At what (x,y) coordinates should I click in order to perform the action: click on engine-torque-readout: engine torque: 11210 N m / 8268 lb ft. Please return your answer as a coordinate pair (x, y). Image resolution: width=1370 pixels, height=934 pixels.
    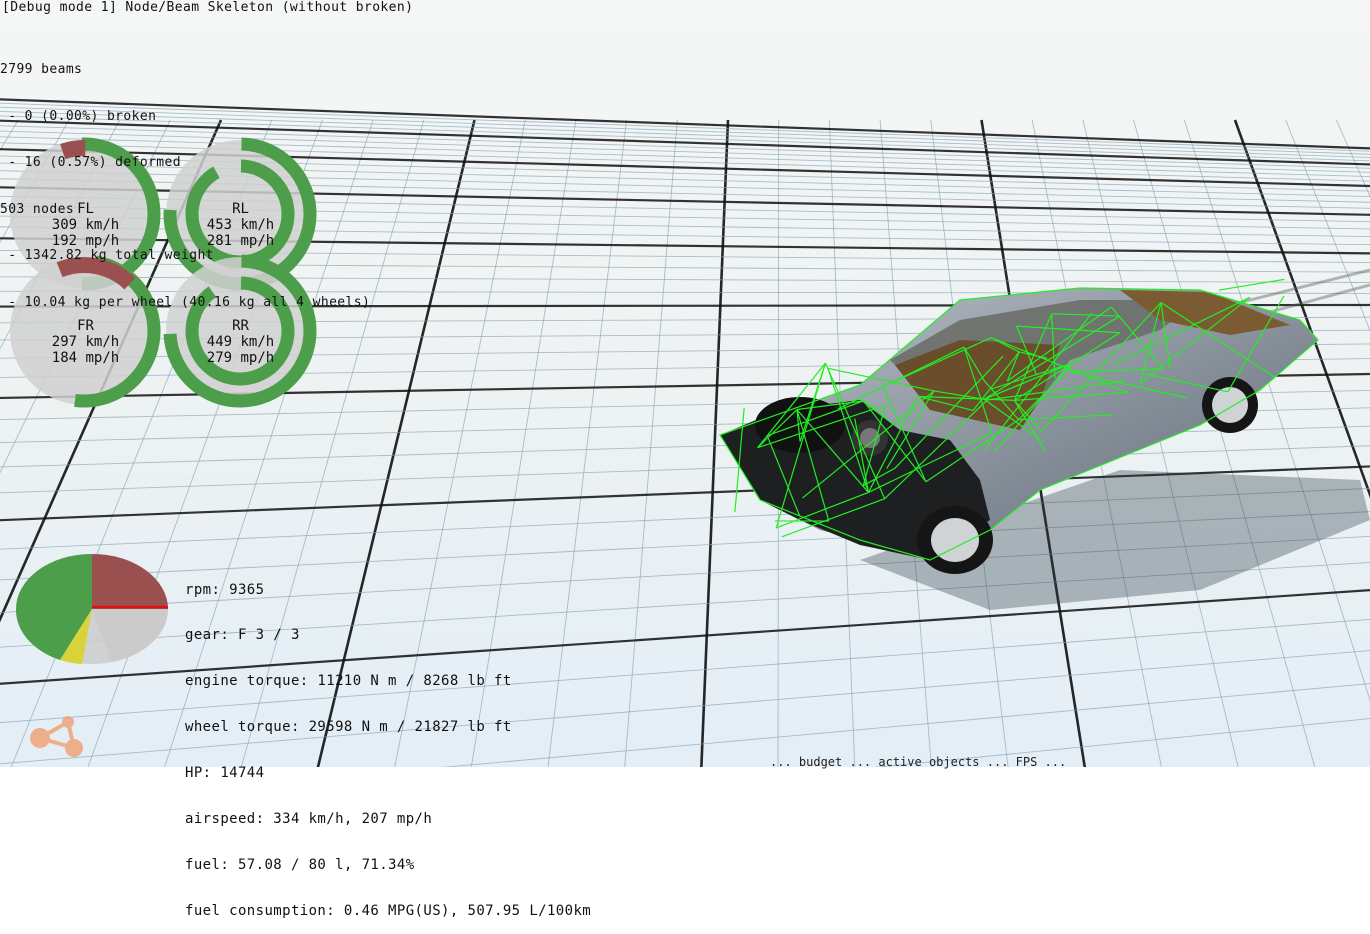
    Looking at the image, I should click on (388, 681).